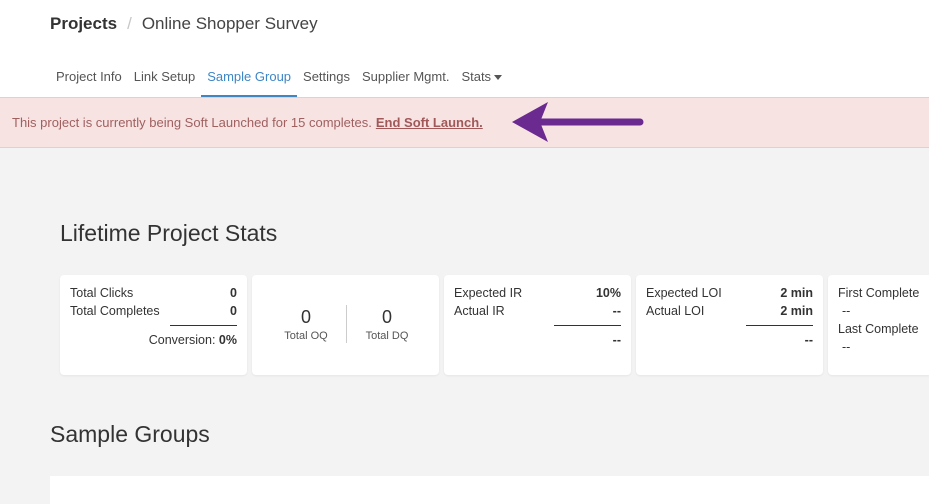 This screenshot has width=929, height=504. Describe the element at coordinates (879, 293) in the screenshot. I see `first-complete-label: First Complete` at that location.